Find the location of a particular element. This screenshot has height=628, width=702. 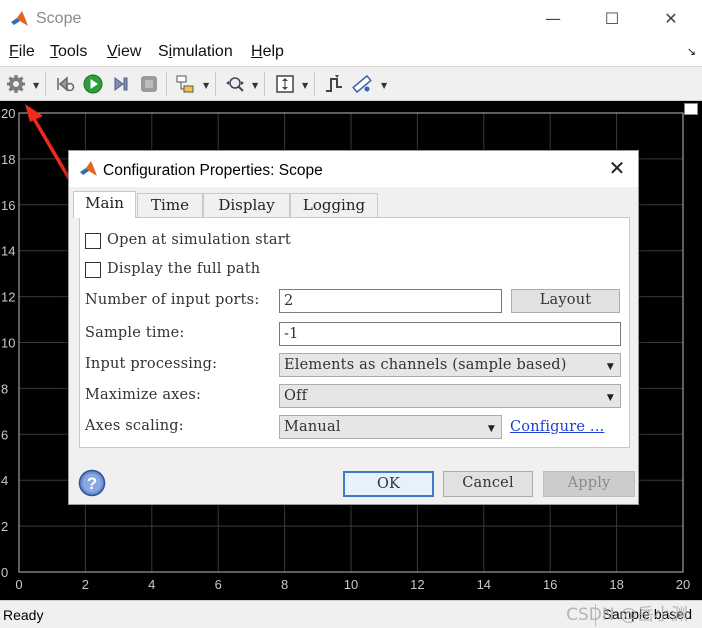

tab-main: Main is located at coordinates (104, 204).